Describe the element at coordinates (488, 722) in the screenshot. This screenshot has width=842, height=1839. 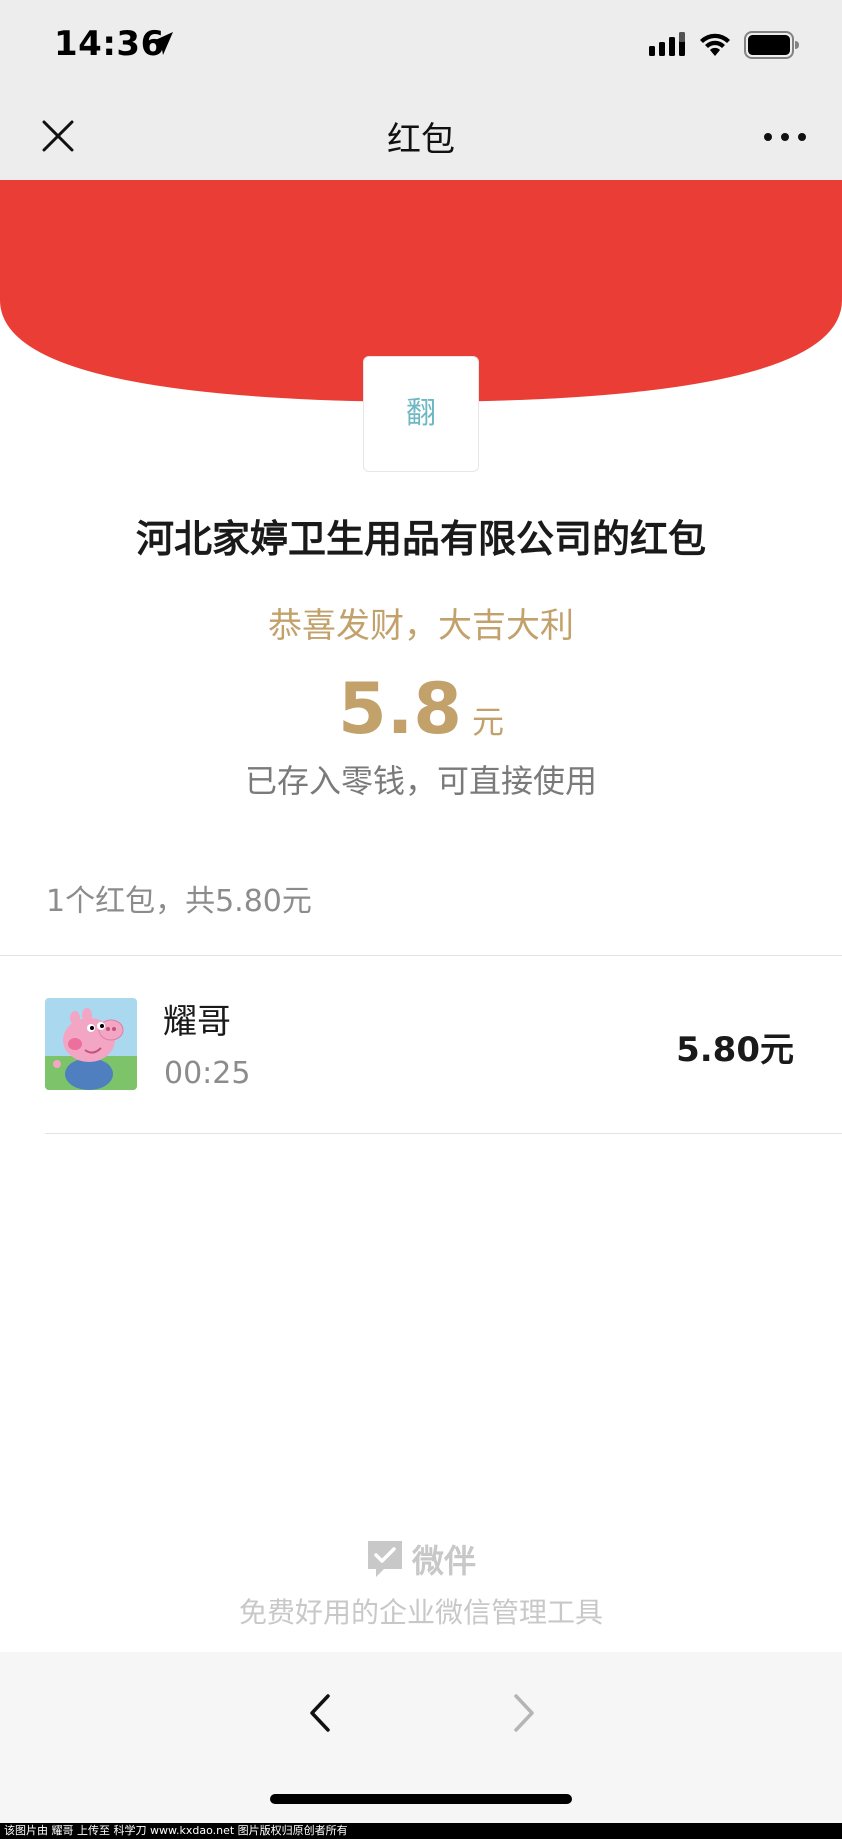
I see `amount-unit: 元` at that location.